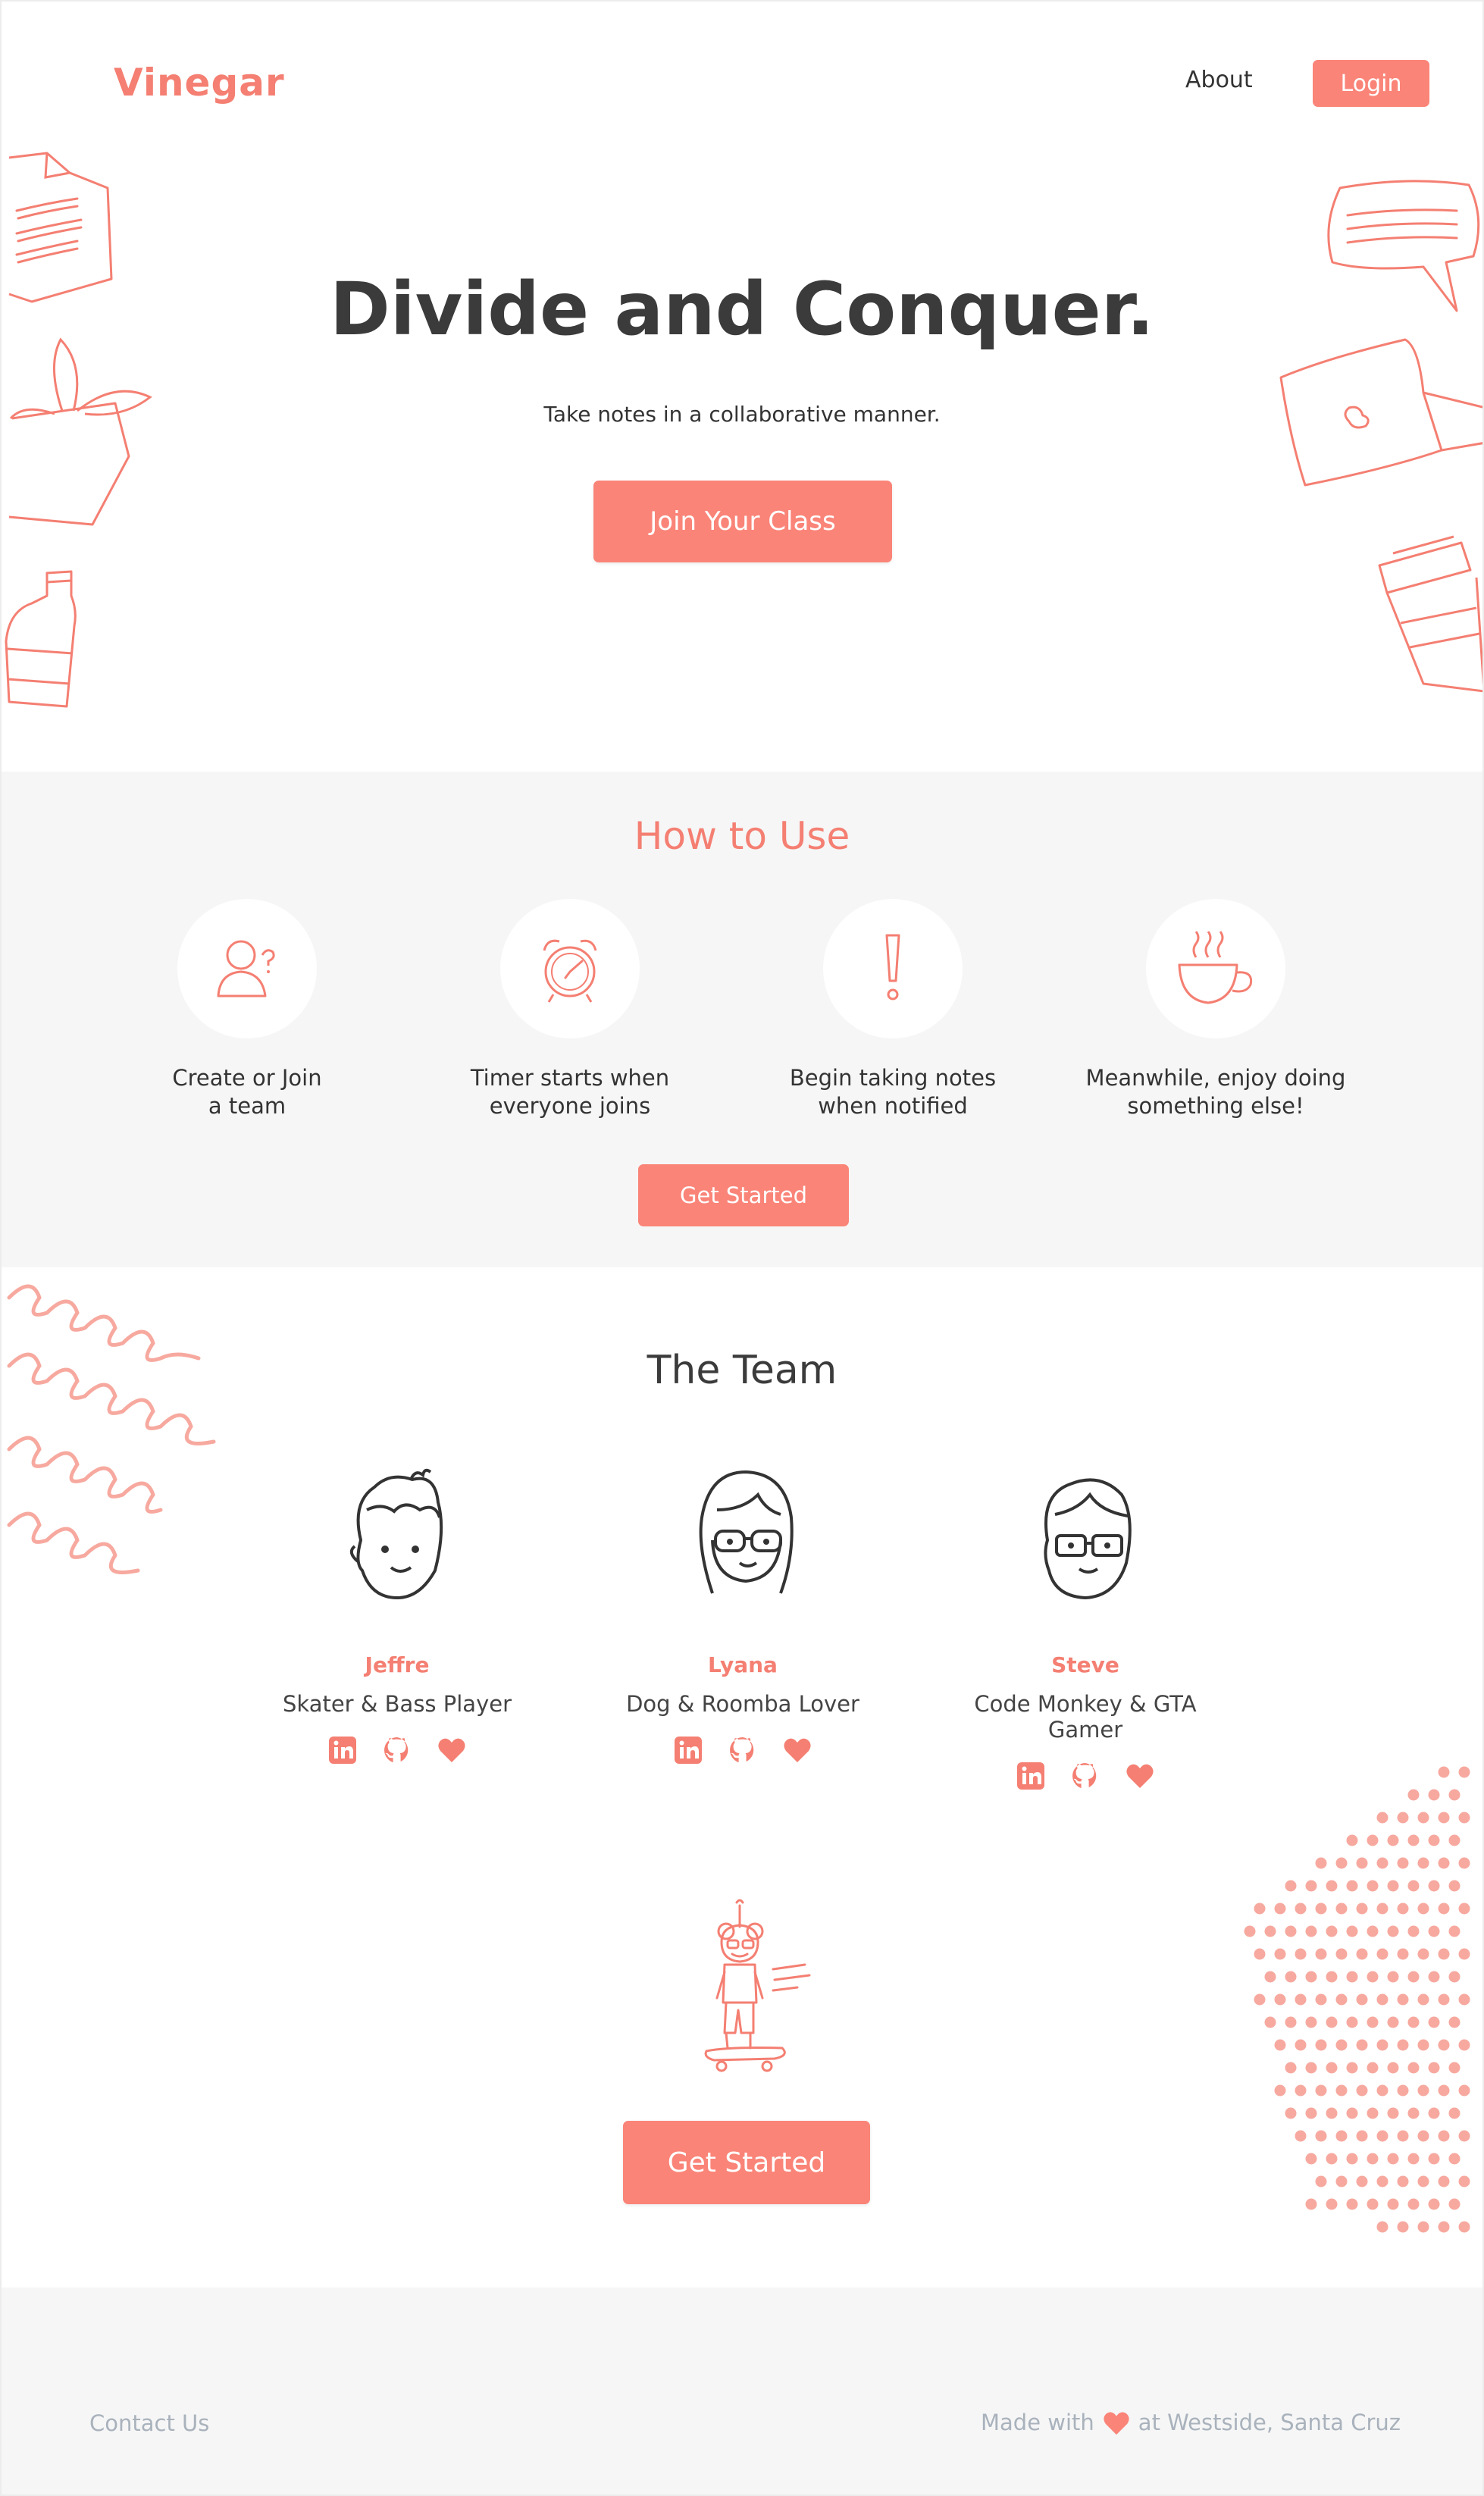  I want to click on dots-doodle-icon, so click(1357, 1999).